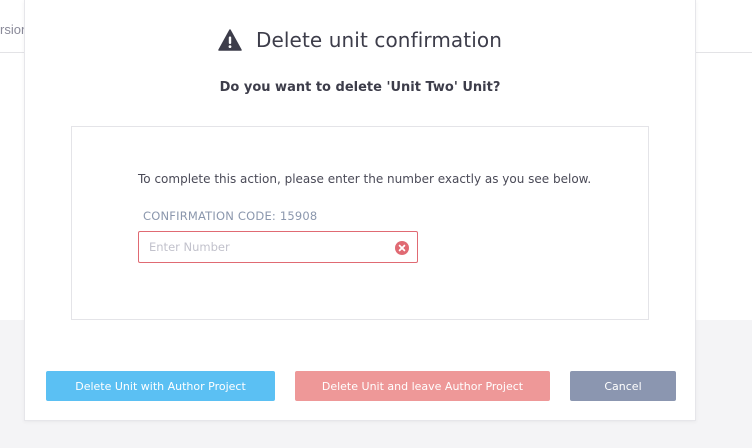  Describe the element at coordinates (422, 386) in the screenshot. I see `delete-leave-author-button: Delete Unit and leave Author Project` at that location.